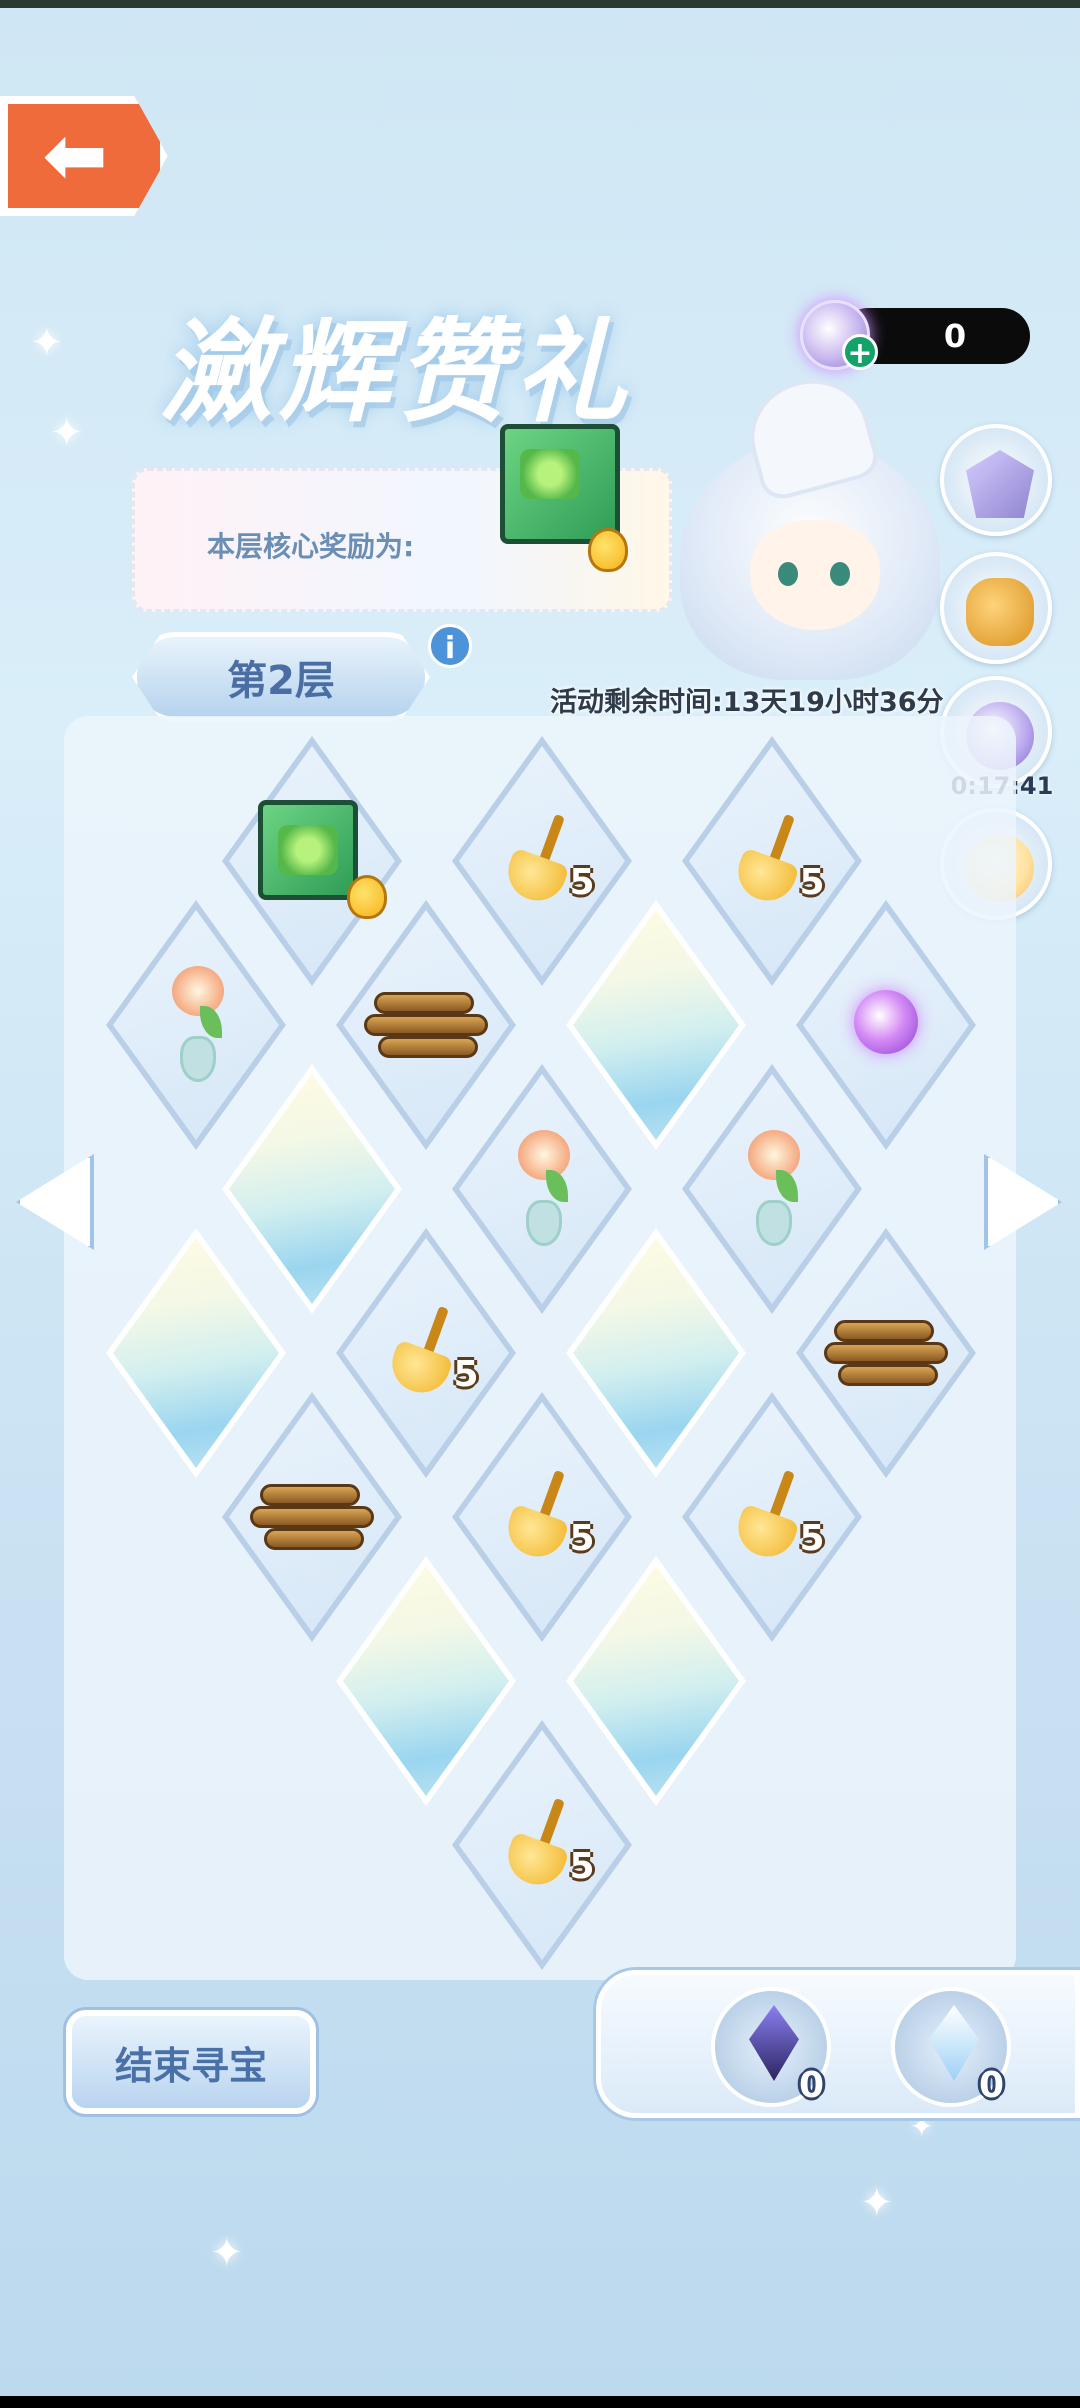 The width and height of the screenshot is (1080, 2408). Describe the element at coordinates (55, 1202) in the screenshot. I see `prev-floor-arrow` at that location.